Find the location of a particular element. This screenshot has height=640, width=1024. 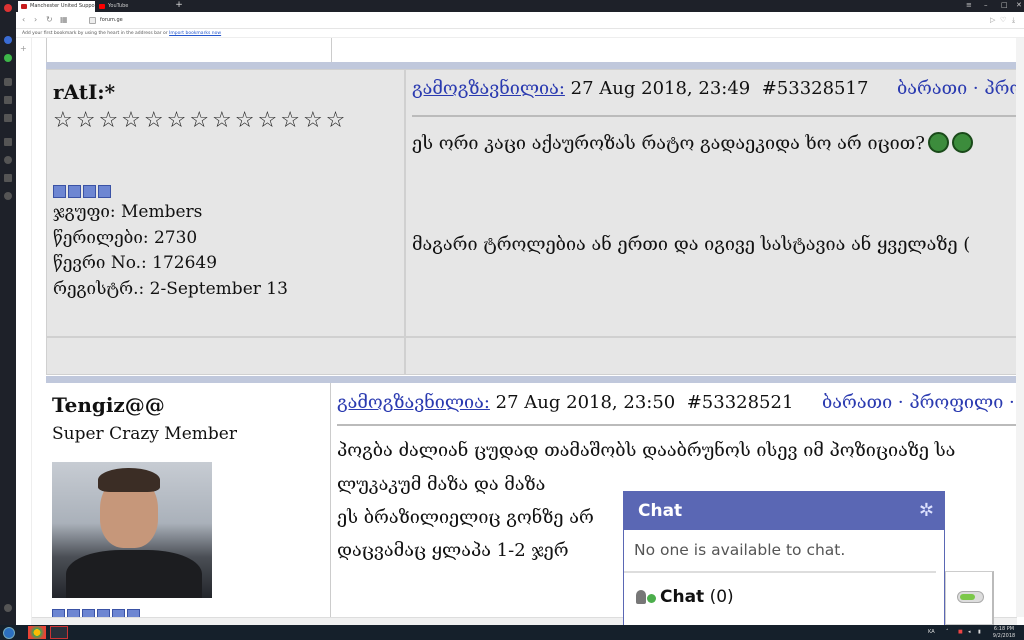

chat-toggle is located at coordinates (970, 597).